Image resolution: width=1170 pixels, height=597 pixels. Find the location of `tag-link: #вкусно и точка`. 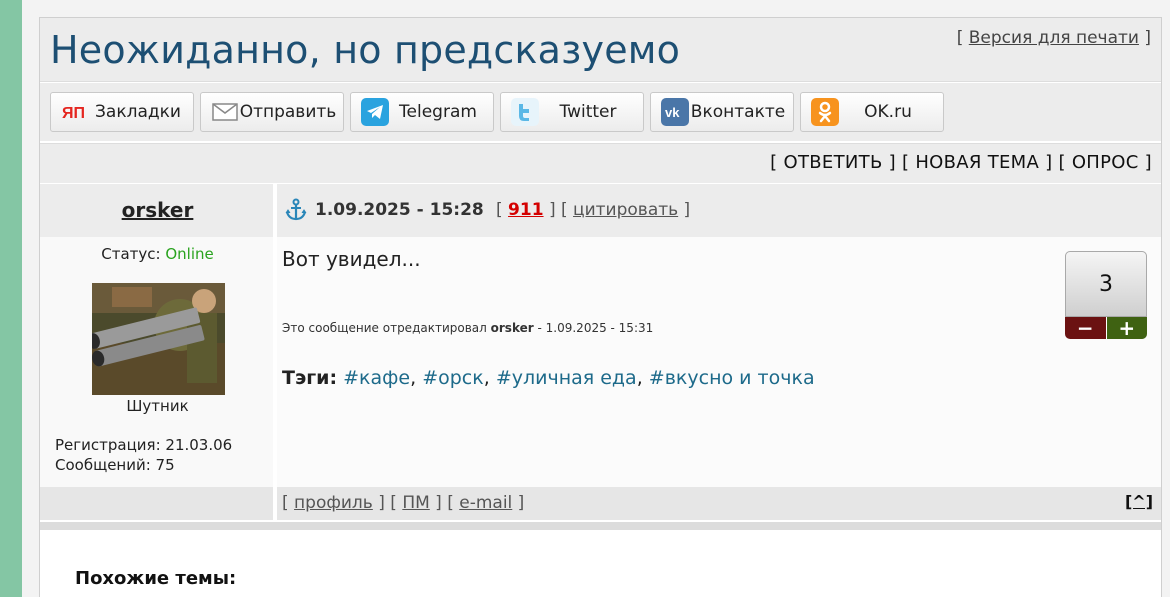

tag-link: #вкусно и точка is located at coordinates (732, 378).